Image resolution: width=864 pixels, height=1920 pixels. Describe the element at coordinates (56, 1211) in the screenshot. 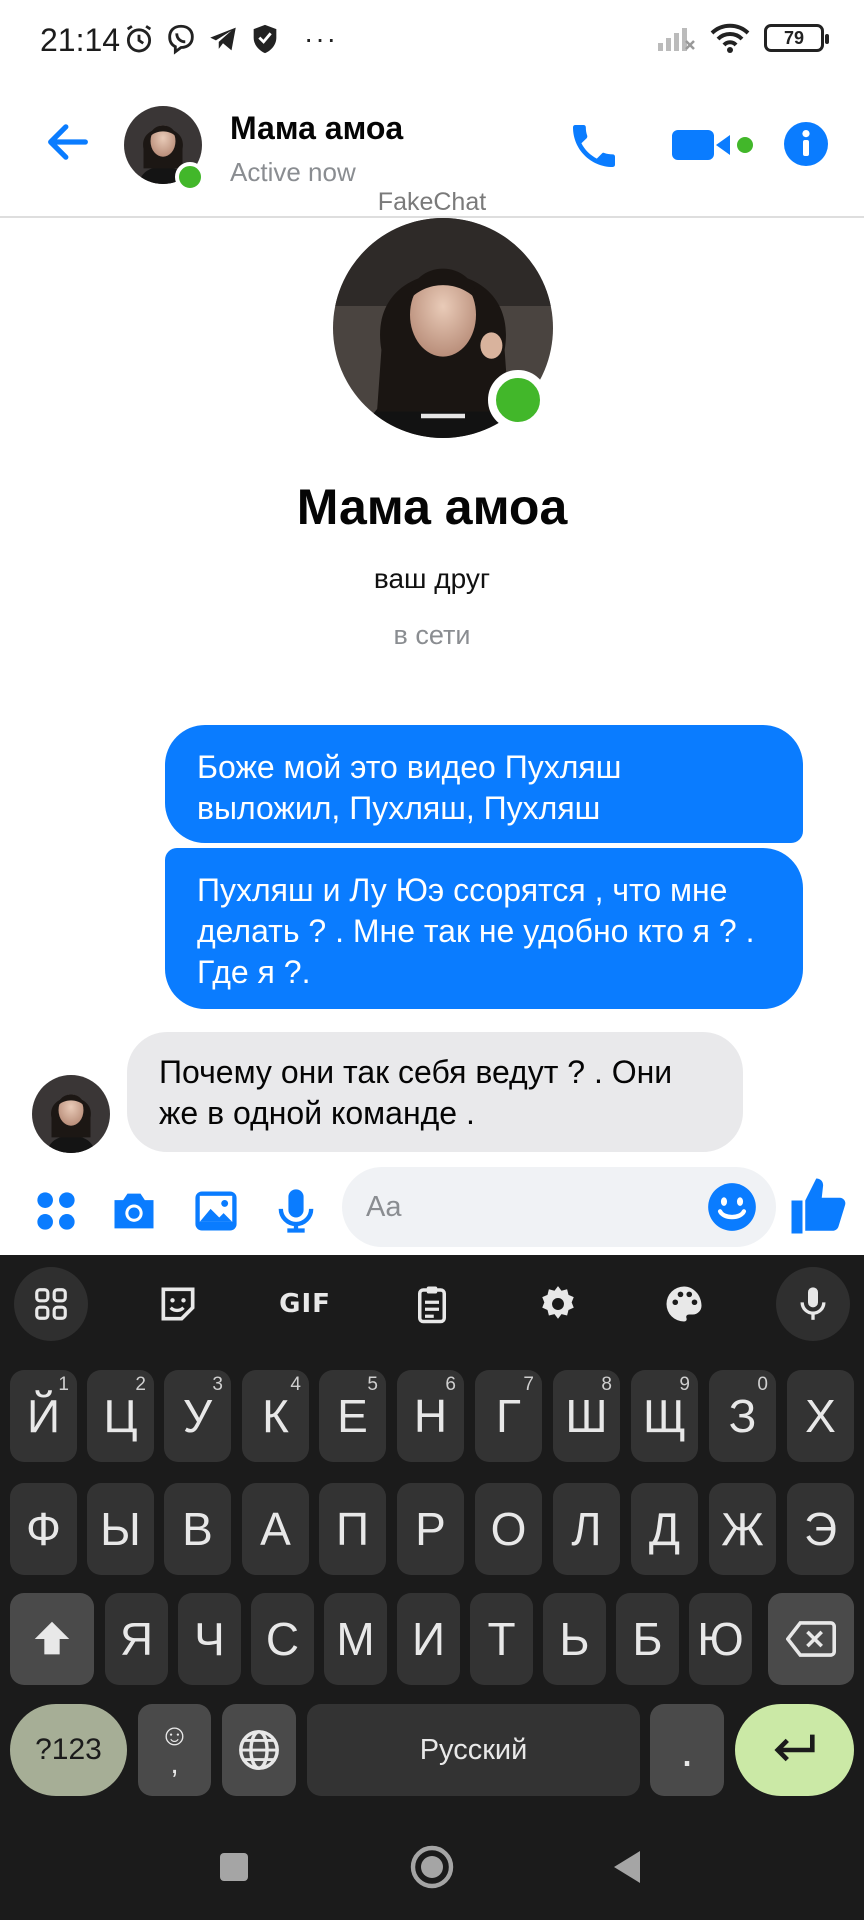

I see `apps-grid-icon` at that location.